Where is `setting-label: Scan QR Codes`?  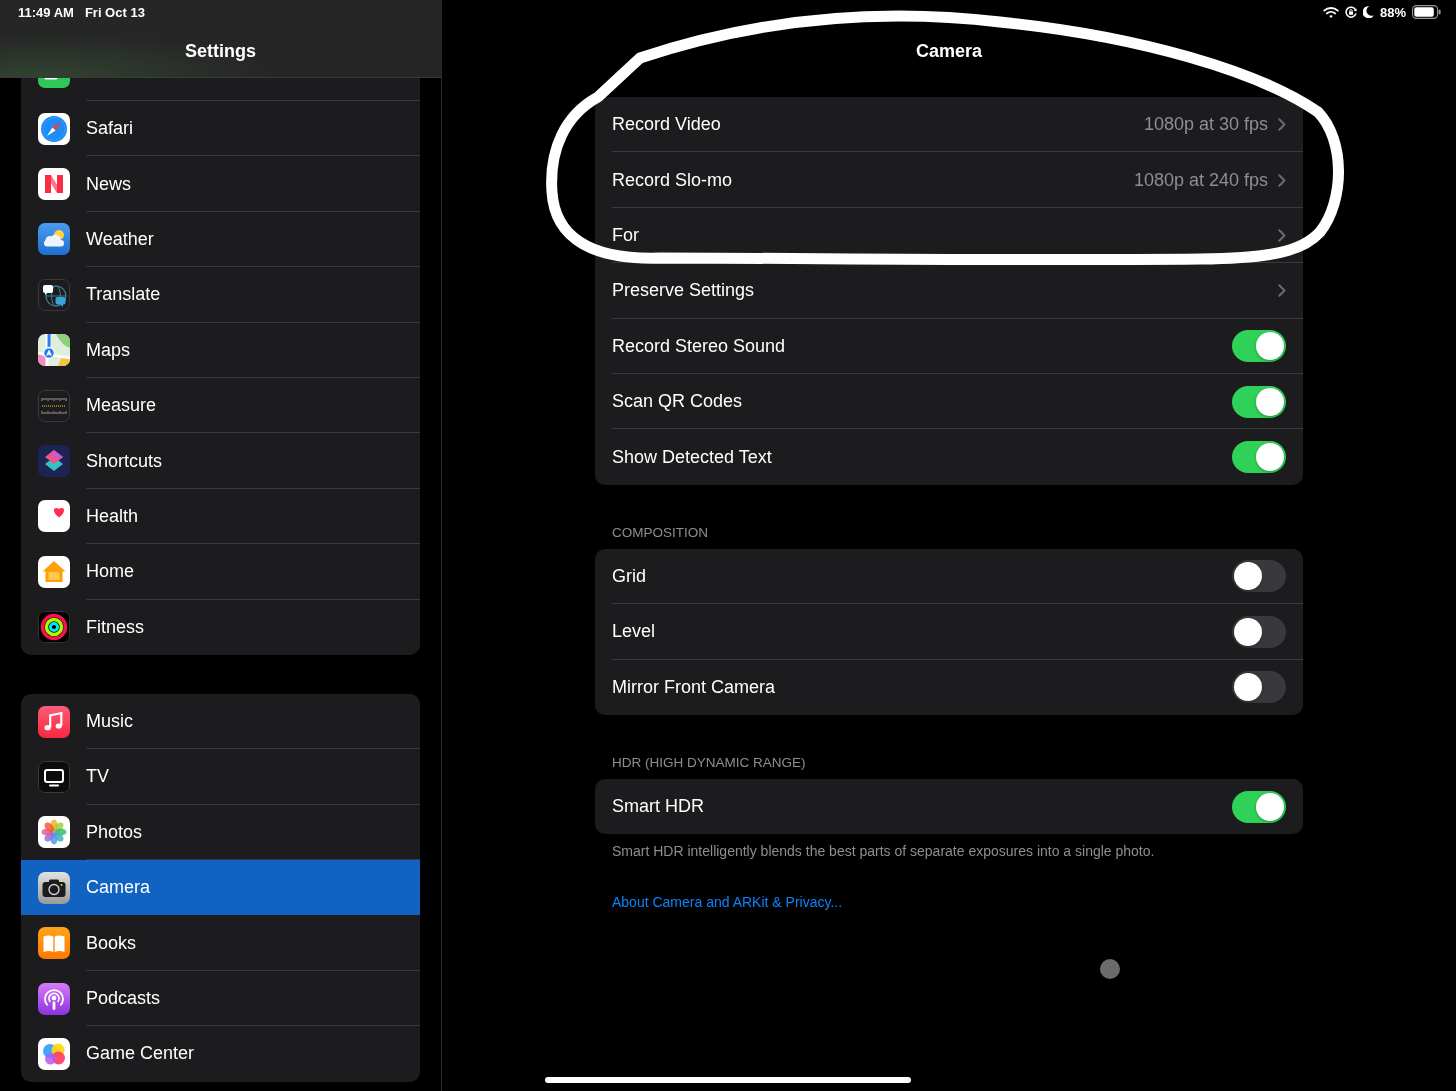 setting-label: Scan QR Codes is located at coordinates (677, 402).